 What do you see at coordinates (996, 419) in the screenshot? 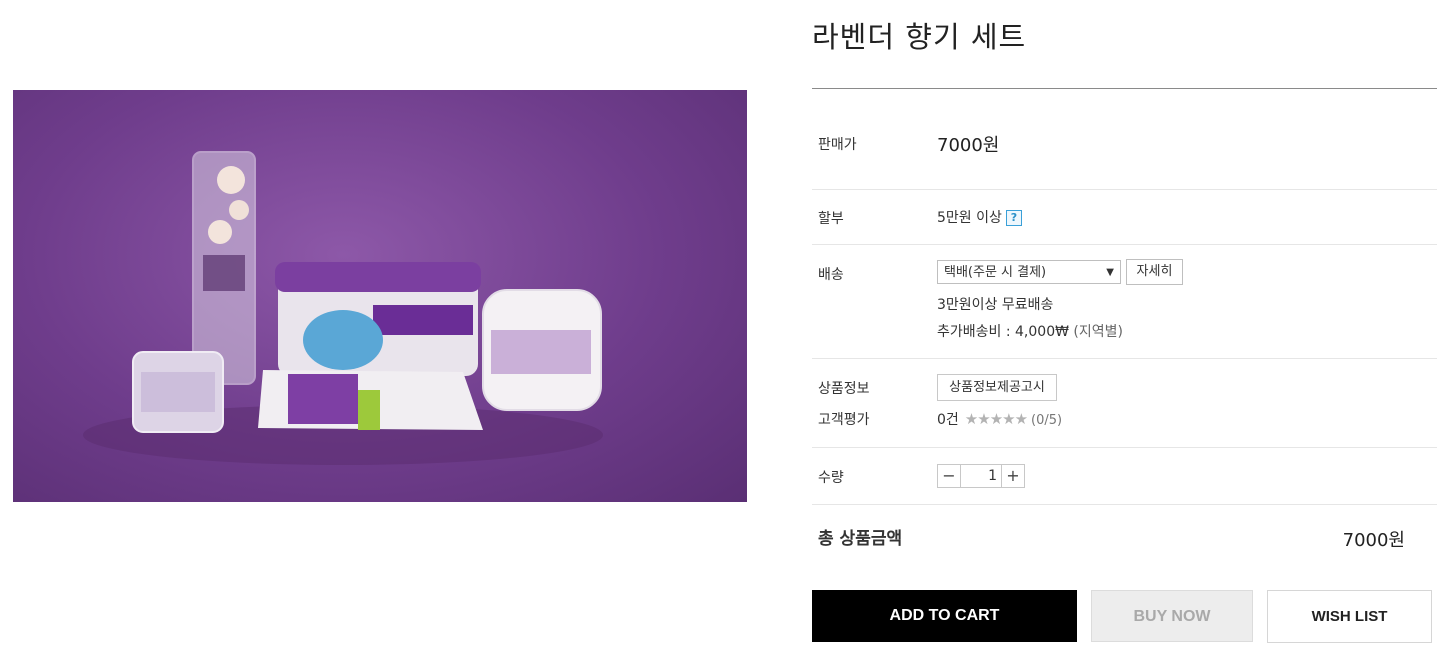
I see `star-rating-icon: ★★★★★` at bounding box center [996, 419].